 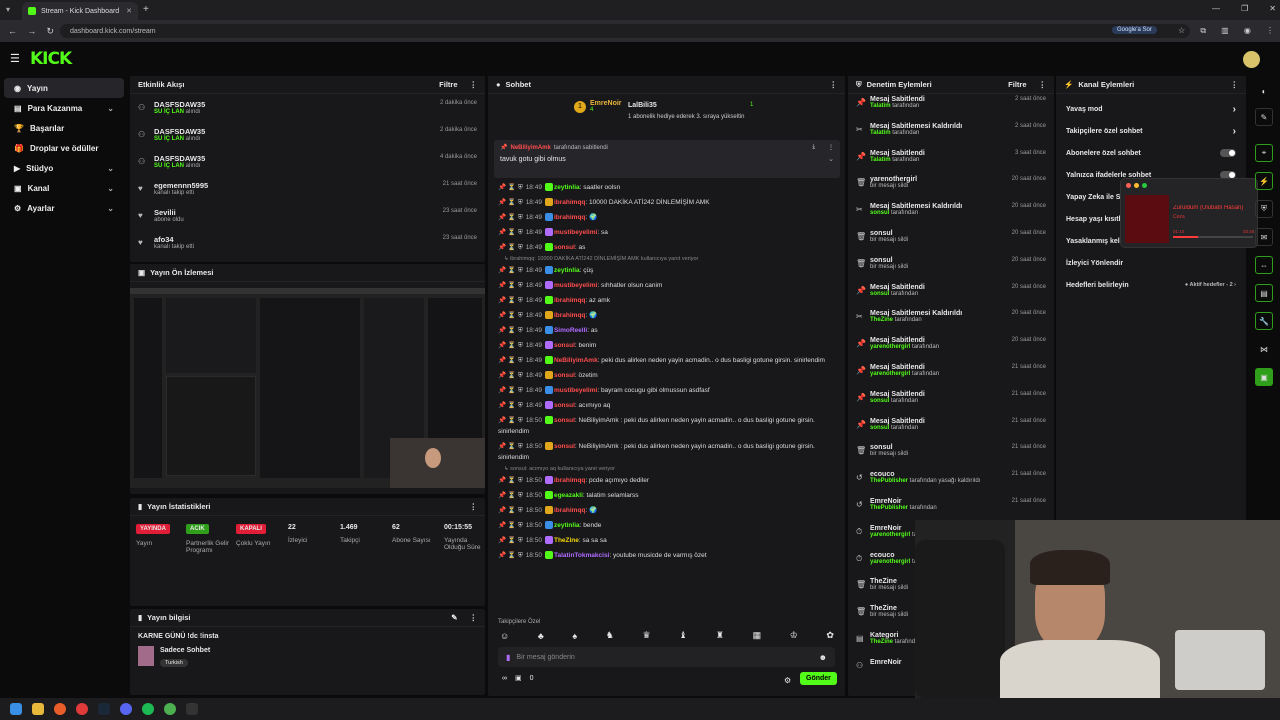 I want to click on channel-action: Takipçilere özel sohbet ›, so click(x=1151, y=131).